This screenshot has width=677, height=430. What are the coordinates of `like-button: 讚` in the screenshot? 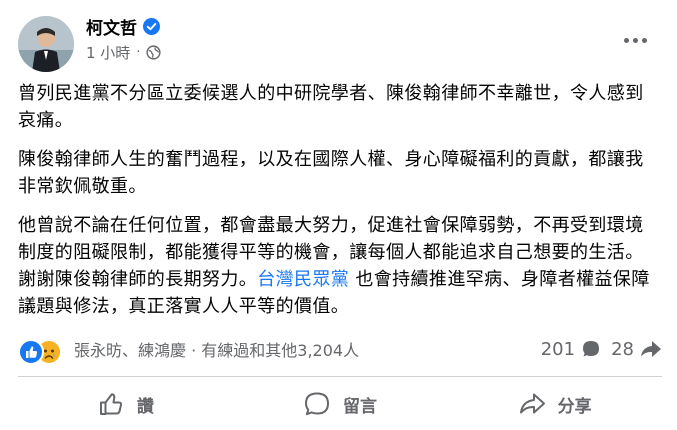 It's located at (125, 404).